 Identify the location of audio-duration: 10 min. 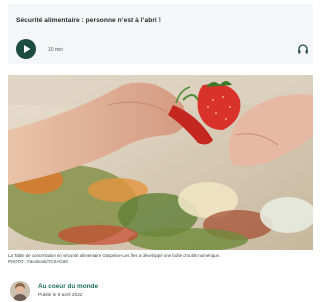
(56, 50).